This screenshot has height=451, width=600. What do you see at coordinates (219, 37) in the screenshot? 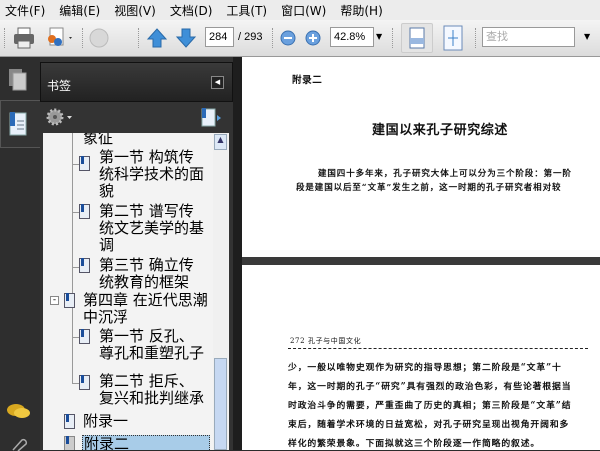
I see `page-number-input: 284` at bounding box center [219, 37].